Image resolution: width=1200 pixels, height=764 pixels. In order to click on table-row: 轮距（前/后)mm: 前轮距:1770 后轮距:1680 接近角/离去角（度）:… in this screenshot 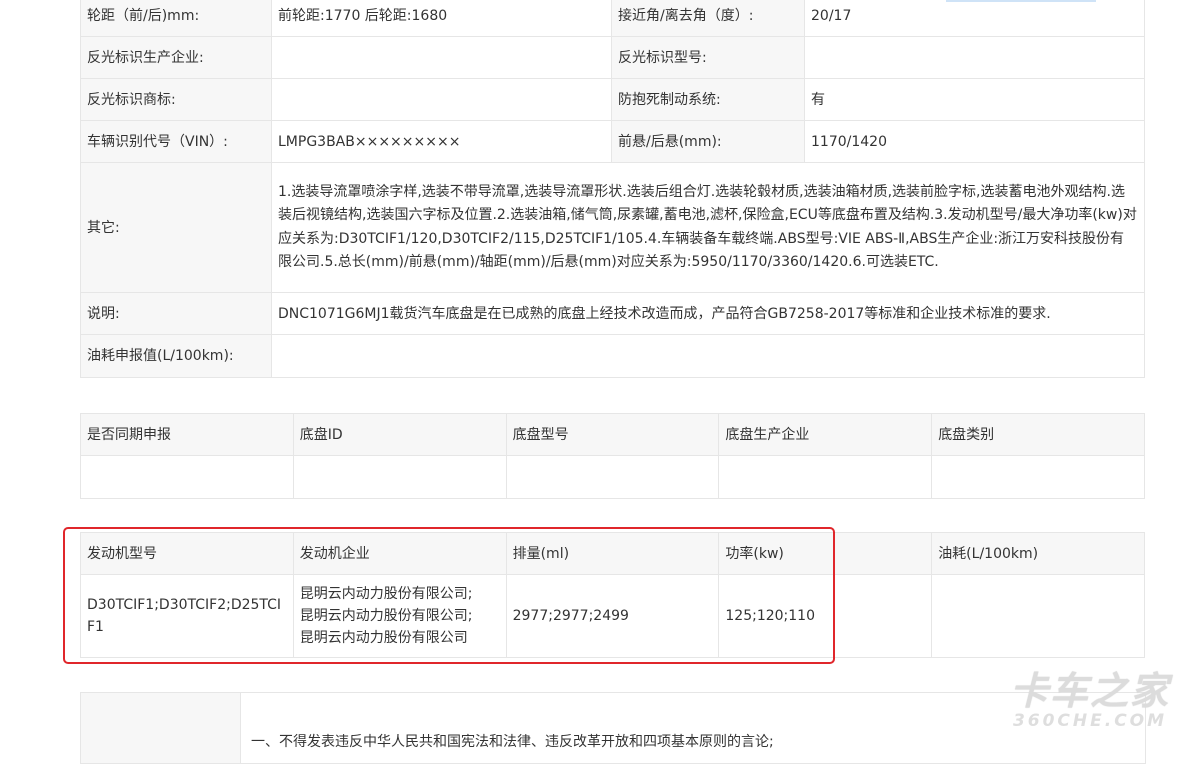, I will do `click(612, 18)`.